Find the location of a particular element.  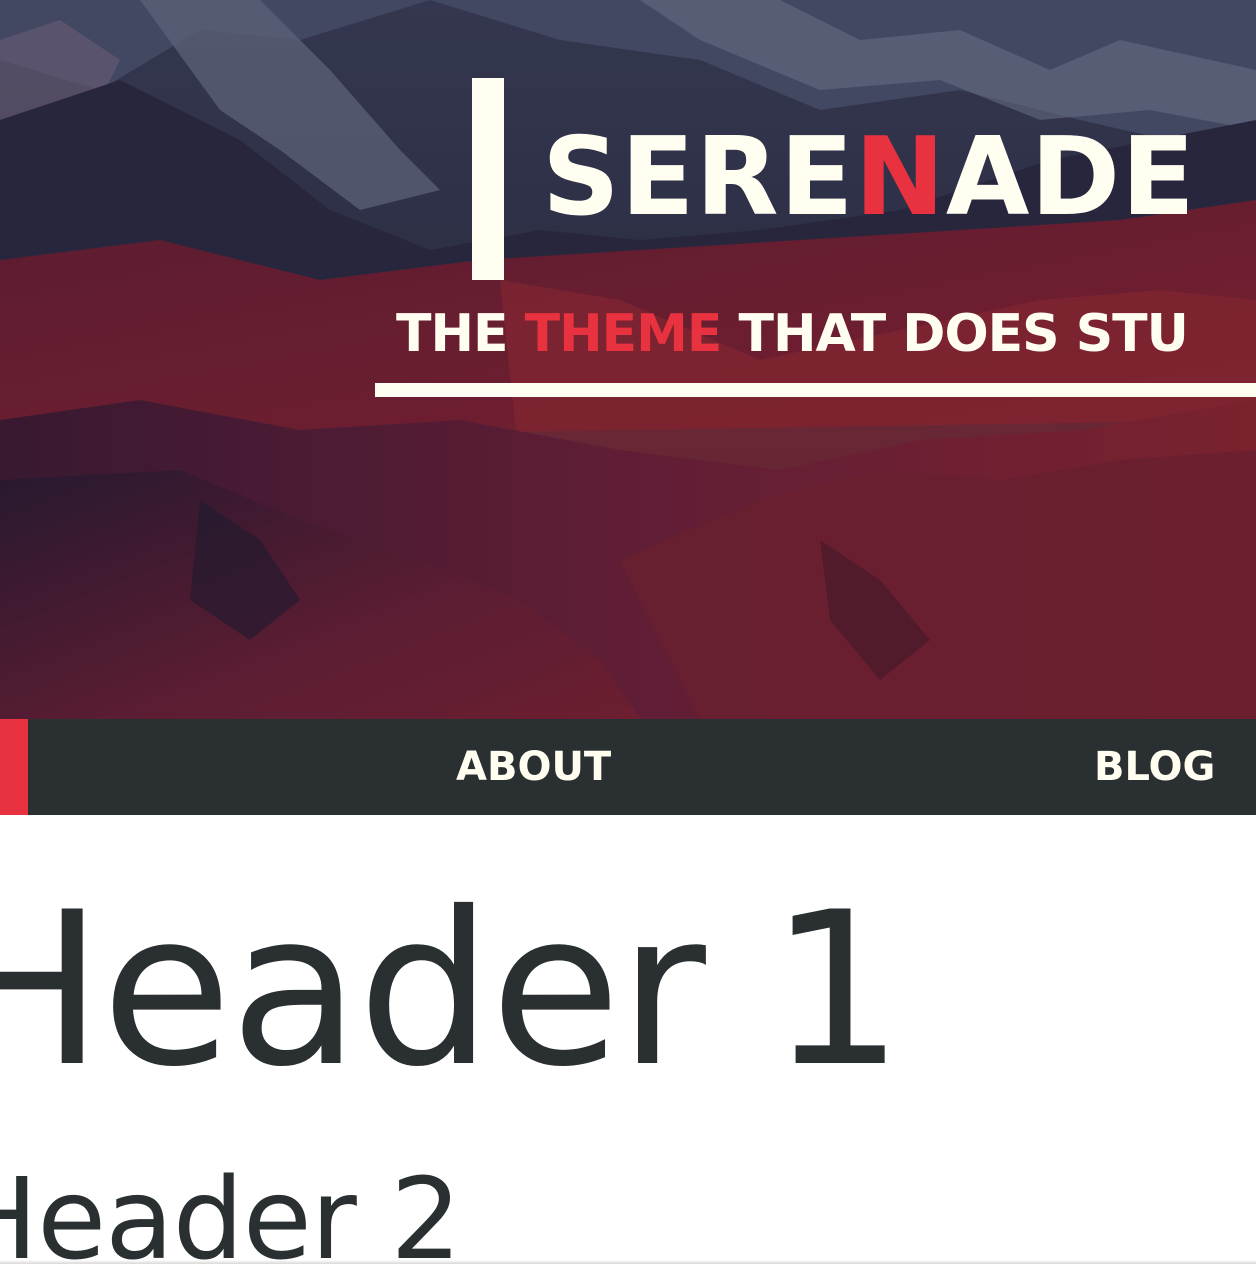

site-tagline: THE THEME THAT DOES STU is located at coordinates (792, 334).